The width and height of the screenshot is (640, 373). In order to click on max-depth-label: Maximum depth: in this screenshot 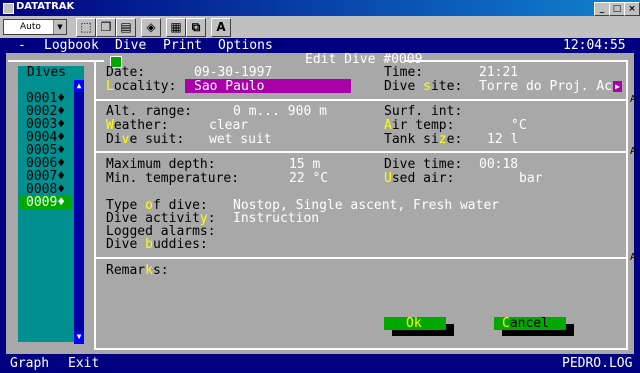, I will do `click(161, 164)`.